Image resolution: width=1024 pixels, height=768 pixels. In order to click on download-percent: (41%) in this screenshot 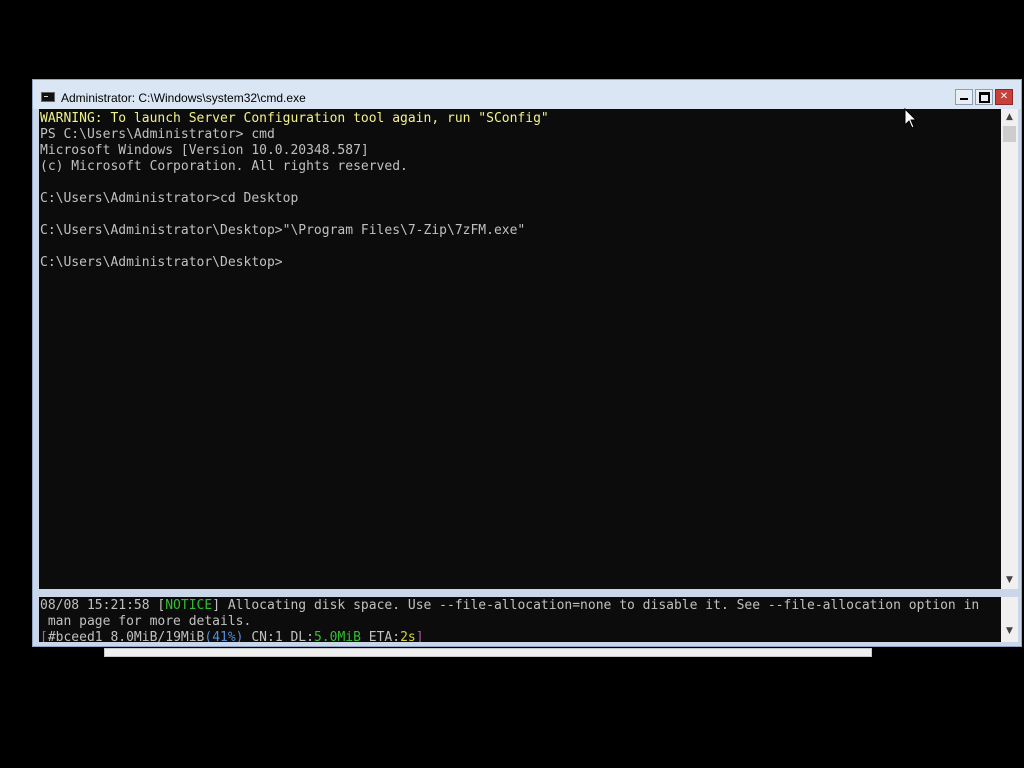, I will do `click(224, 636)`.